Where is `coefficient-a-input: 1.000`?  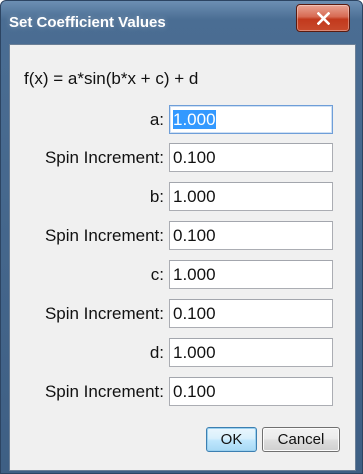
coefficient-a-input: 1.000 is located at coordinates (251, 119).